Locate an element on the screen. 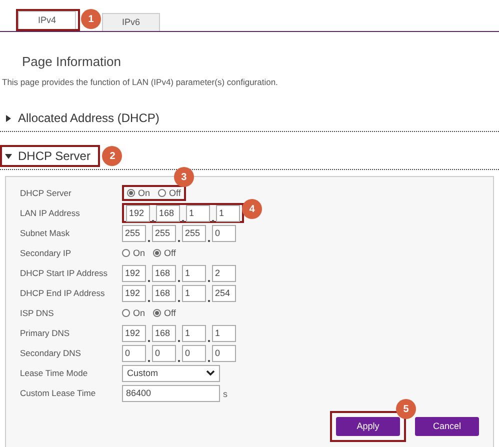  field-label: Secondary IP is located at coordinates (46, 253).